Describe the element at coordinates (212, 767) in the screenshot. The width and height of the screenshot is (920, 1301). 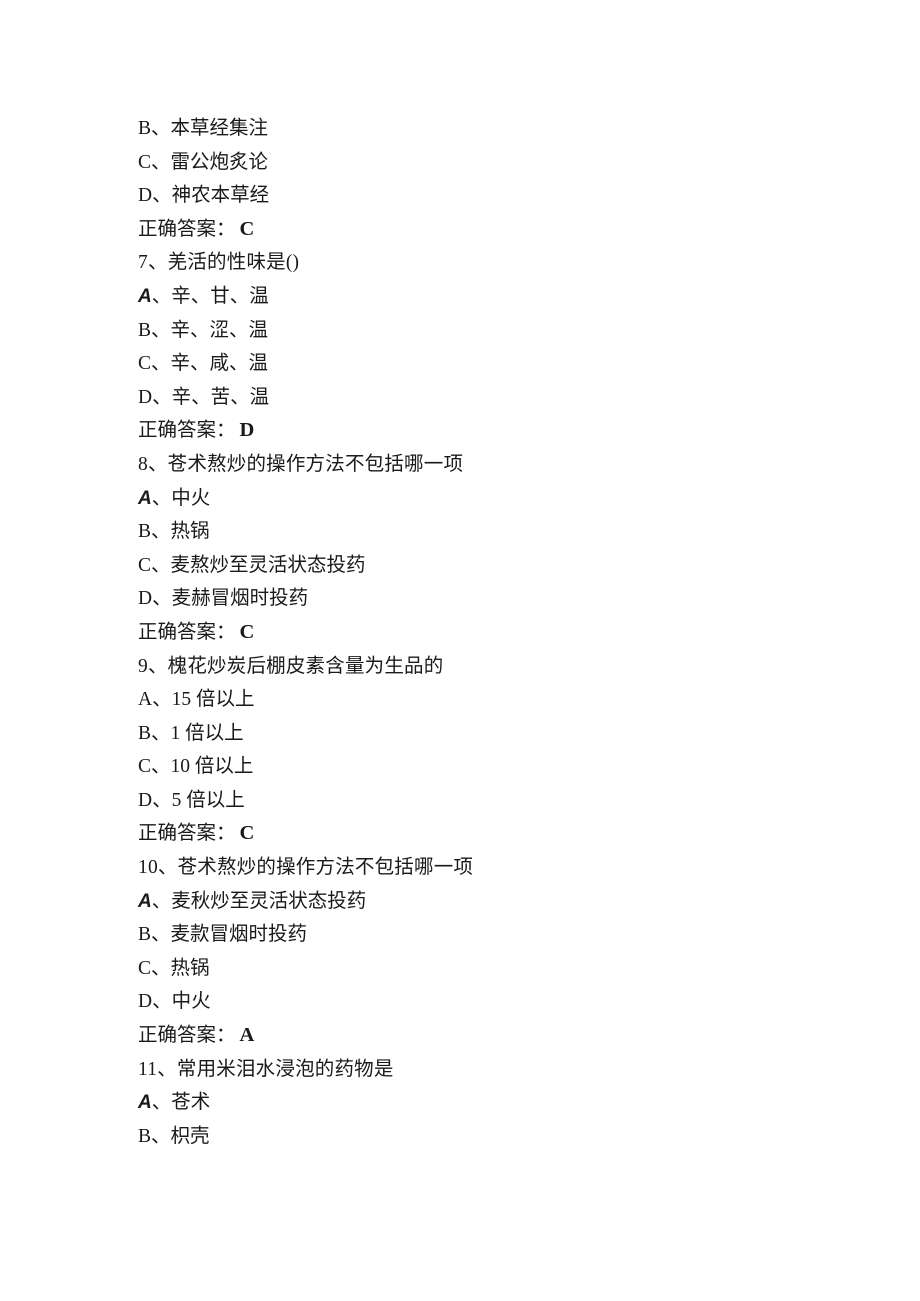
I see `option-text: 10 倍以上` at that location.